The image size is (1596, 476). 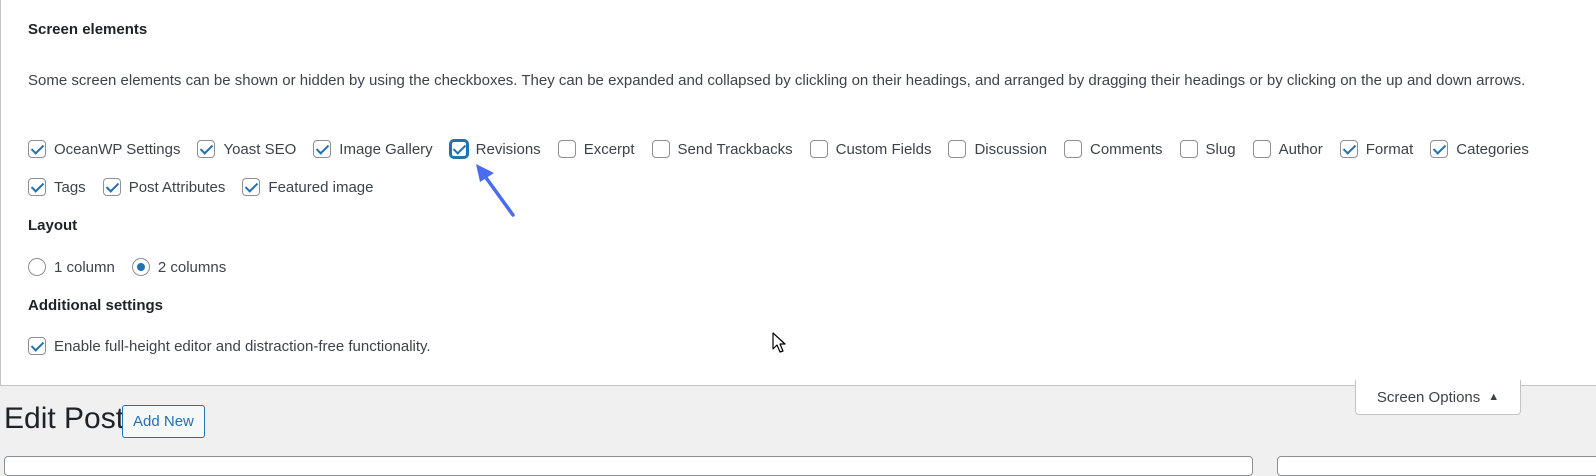 I want to click on checkbox-label: Post Attributes, so click(x=177, y=187).